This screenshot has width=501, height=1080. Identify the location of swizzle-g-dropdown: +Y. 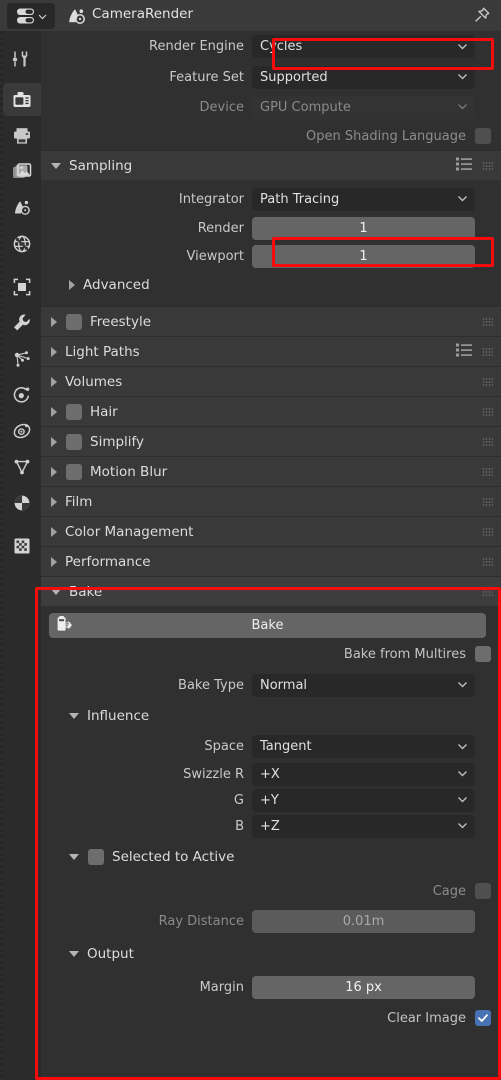
(363, 800).